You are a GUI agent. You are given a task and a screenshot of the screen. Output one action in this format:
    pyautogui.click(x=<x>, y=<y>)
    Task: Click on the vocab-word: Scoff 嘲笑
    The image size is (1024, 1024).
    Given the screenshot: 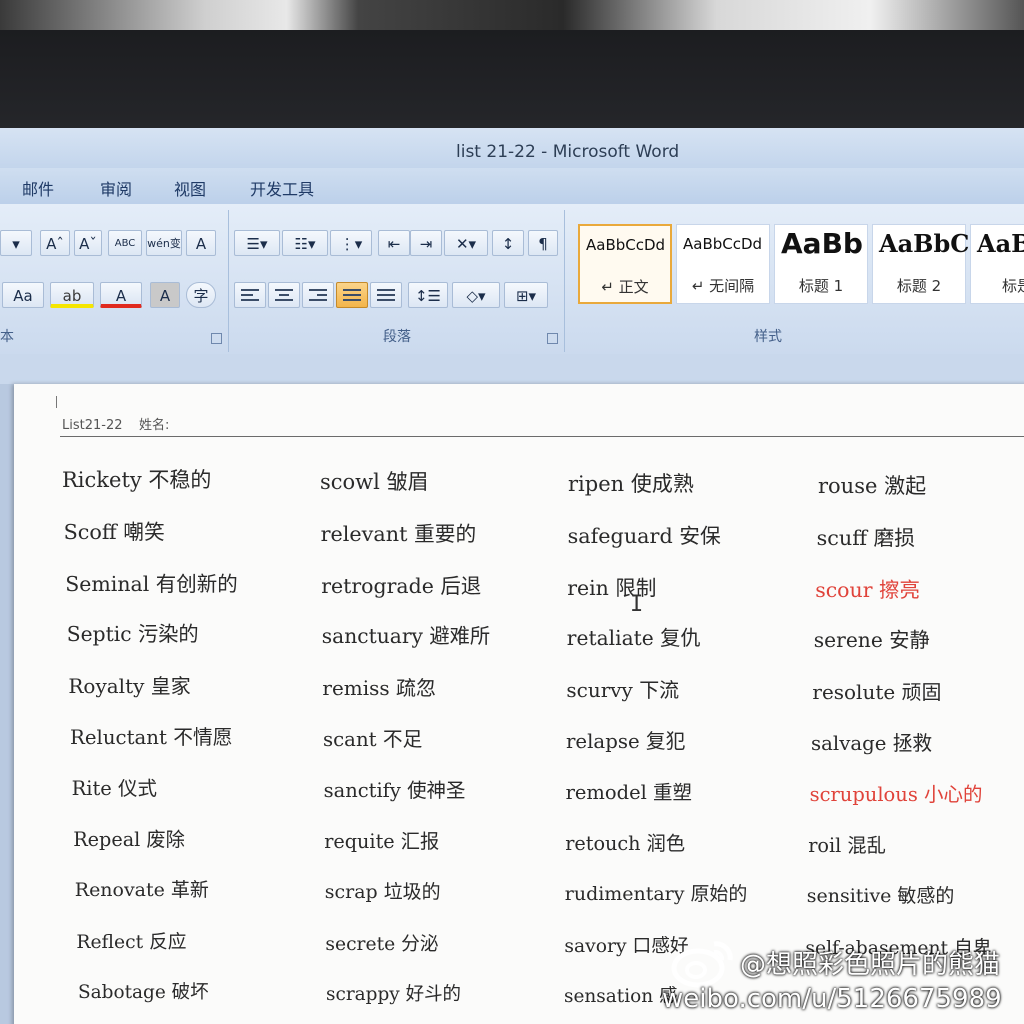 What is the action you would take?
    pyautogui.click(x=114, y=532)
    